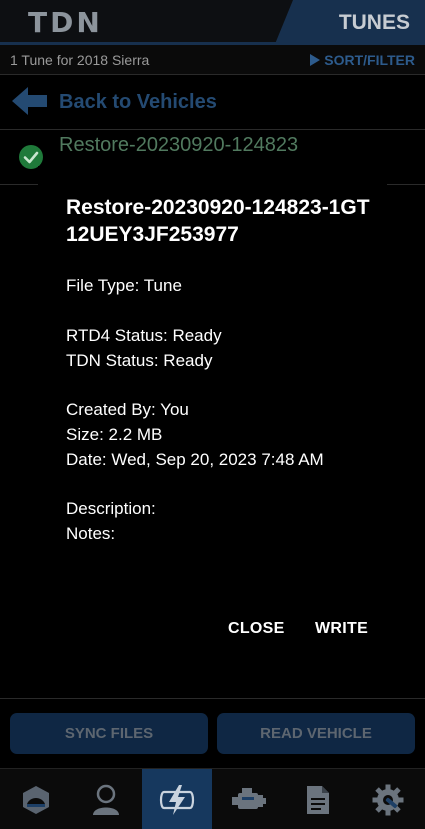 The image size is (425, 829). What do you see at coordinates (139, 360) in the screenshot?
I see `tdn-status-text: TDN Status: Ready` at bounding box center [139, 360].